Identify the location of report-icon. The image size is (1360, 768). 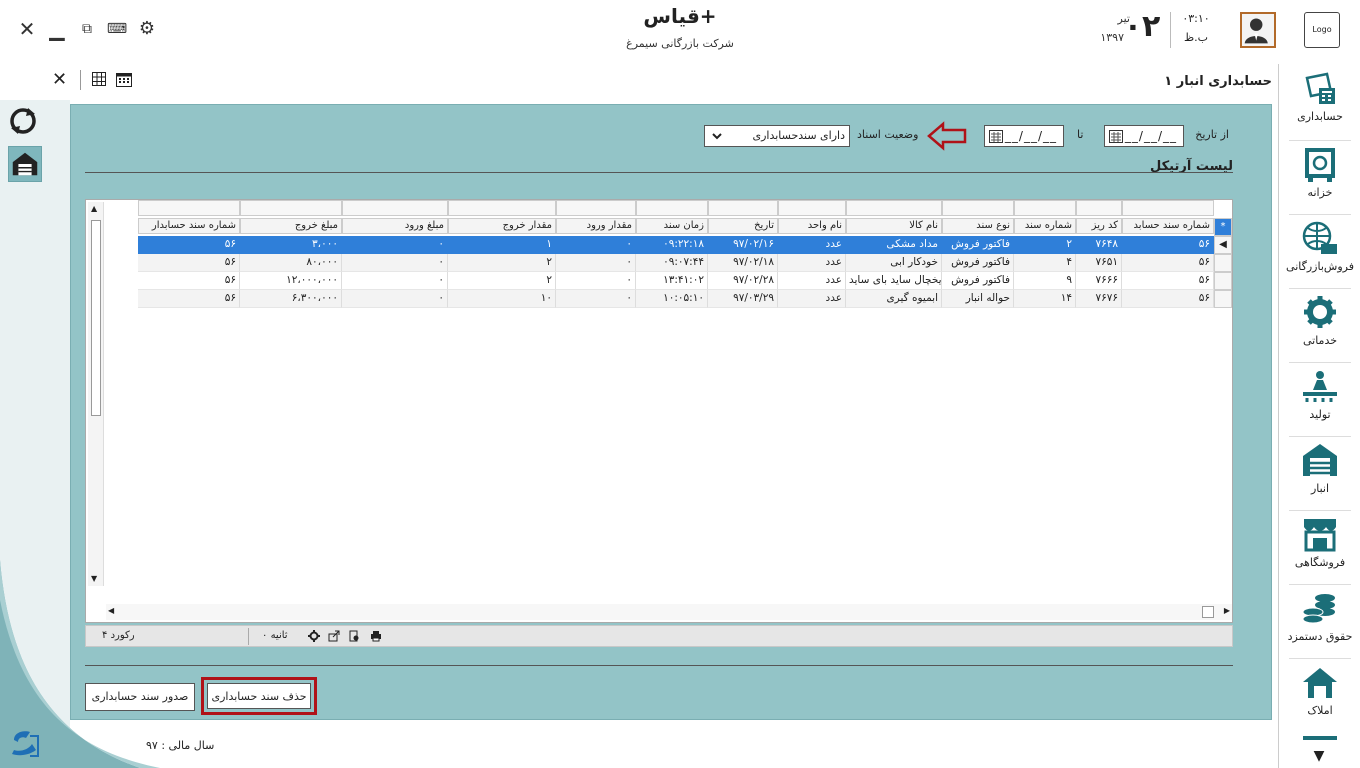
(354, 636).